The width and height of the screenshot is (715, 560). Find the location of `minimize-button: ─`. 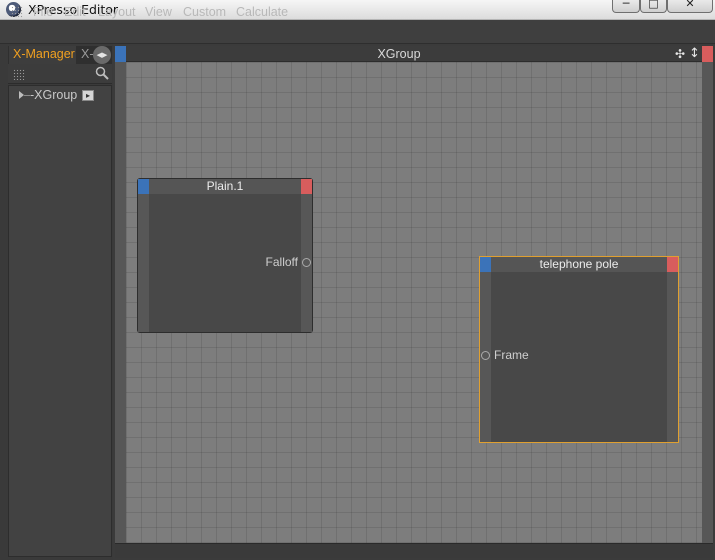

minimize-button: ─ is located at coordinates (626, 6).